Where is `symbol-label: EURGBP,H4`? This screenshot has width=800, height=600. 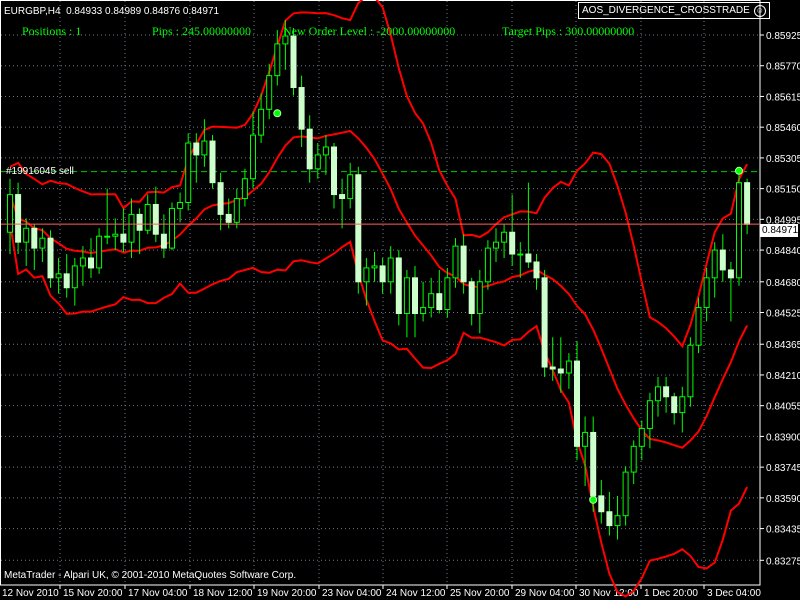 symbol-label: EURGBP,H4 is located at coordinates (32, 11).